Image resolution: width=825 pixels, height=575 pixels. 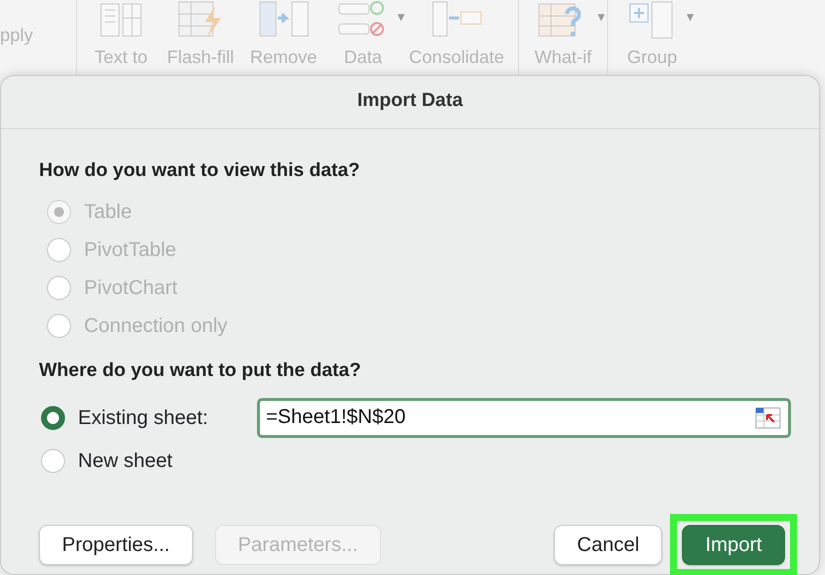 What do you see at coordinates (733, 544) in the screenshot?
I see `import-button: Import` at bounding box center [733, 544].